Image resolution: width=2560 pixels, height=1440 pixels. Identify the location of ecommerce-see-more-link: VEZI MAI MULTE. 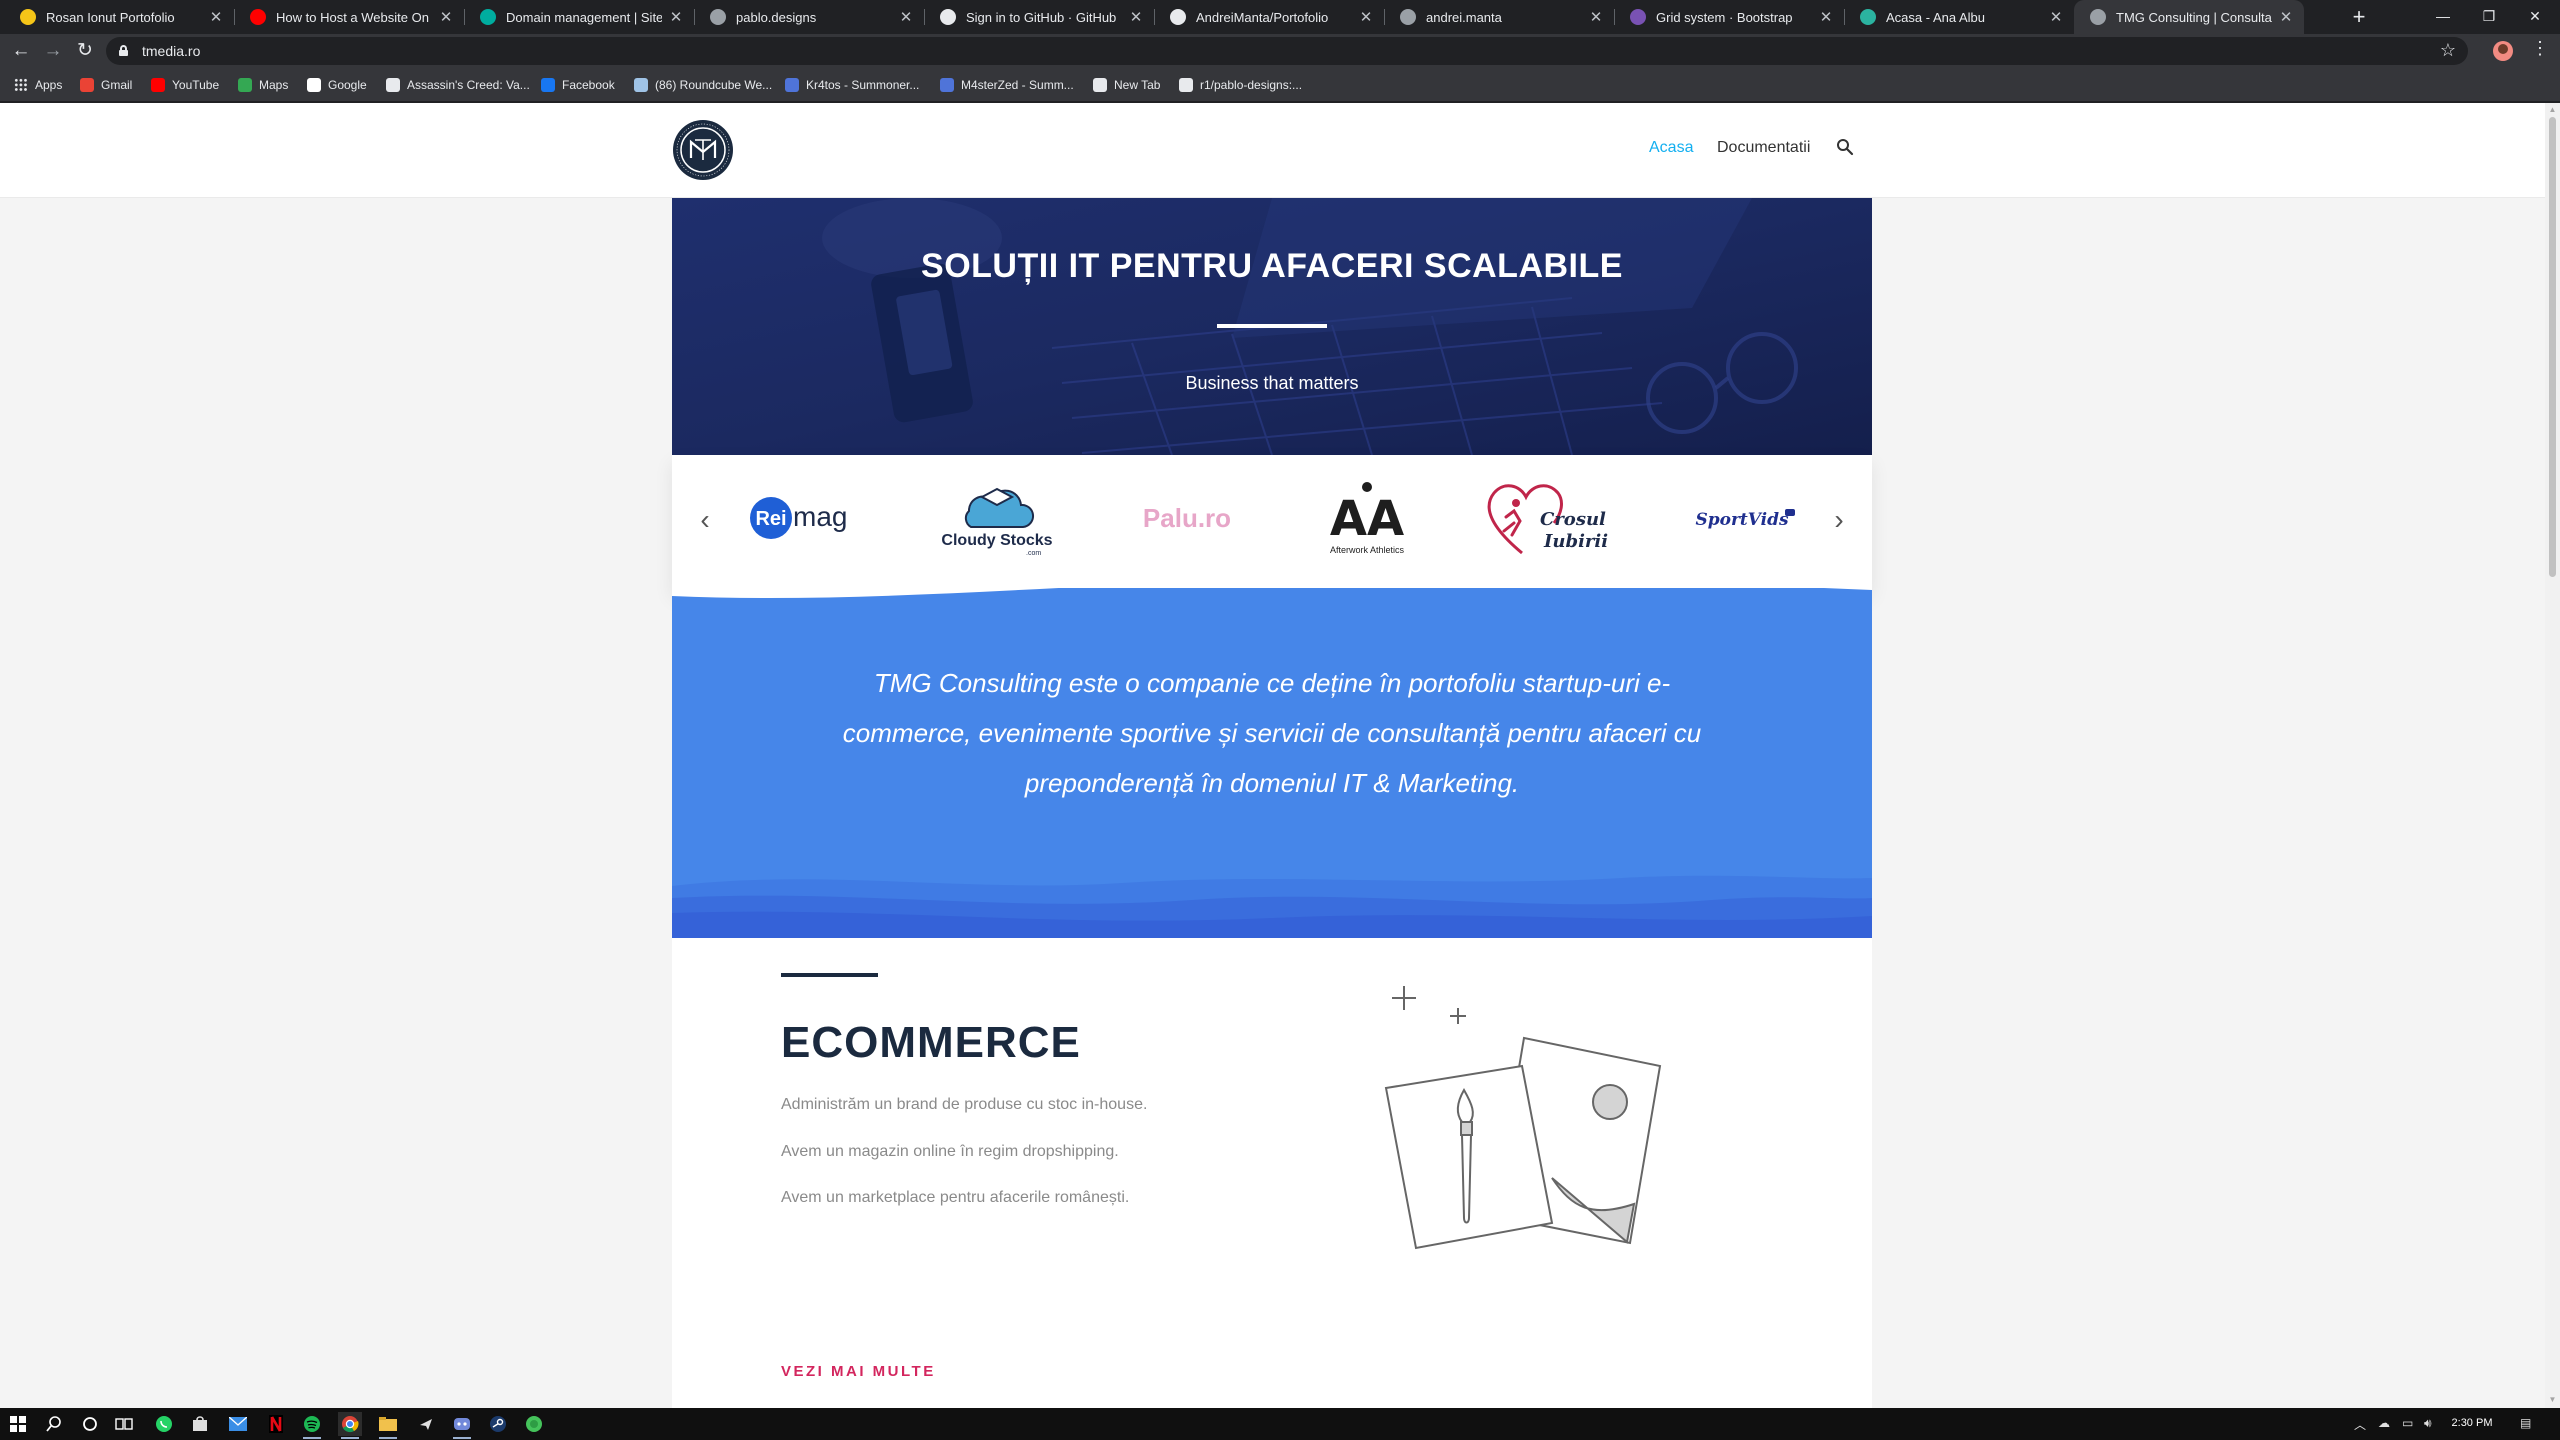
(858, 1371).